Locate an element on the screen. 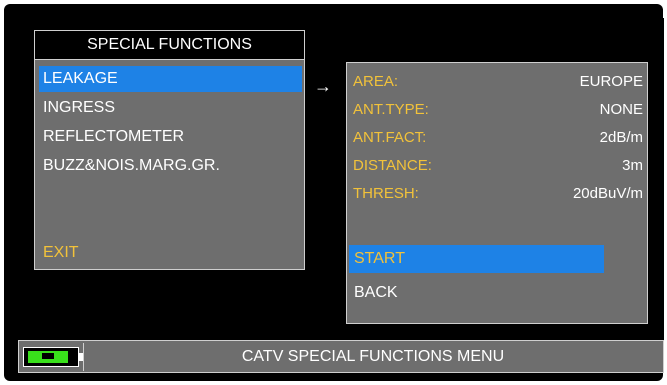  status-title: CATV SPECIAL FUNCTIONS MENU is located at coordinates (373, 356).